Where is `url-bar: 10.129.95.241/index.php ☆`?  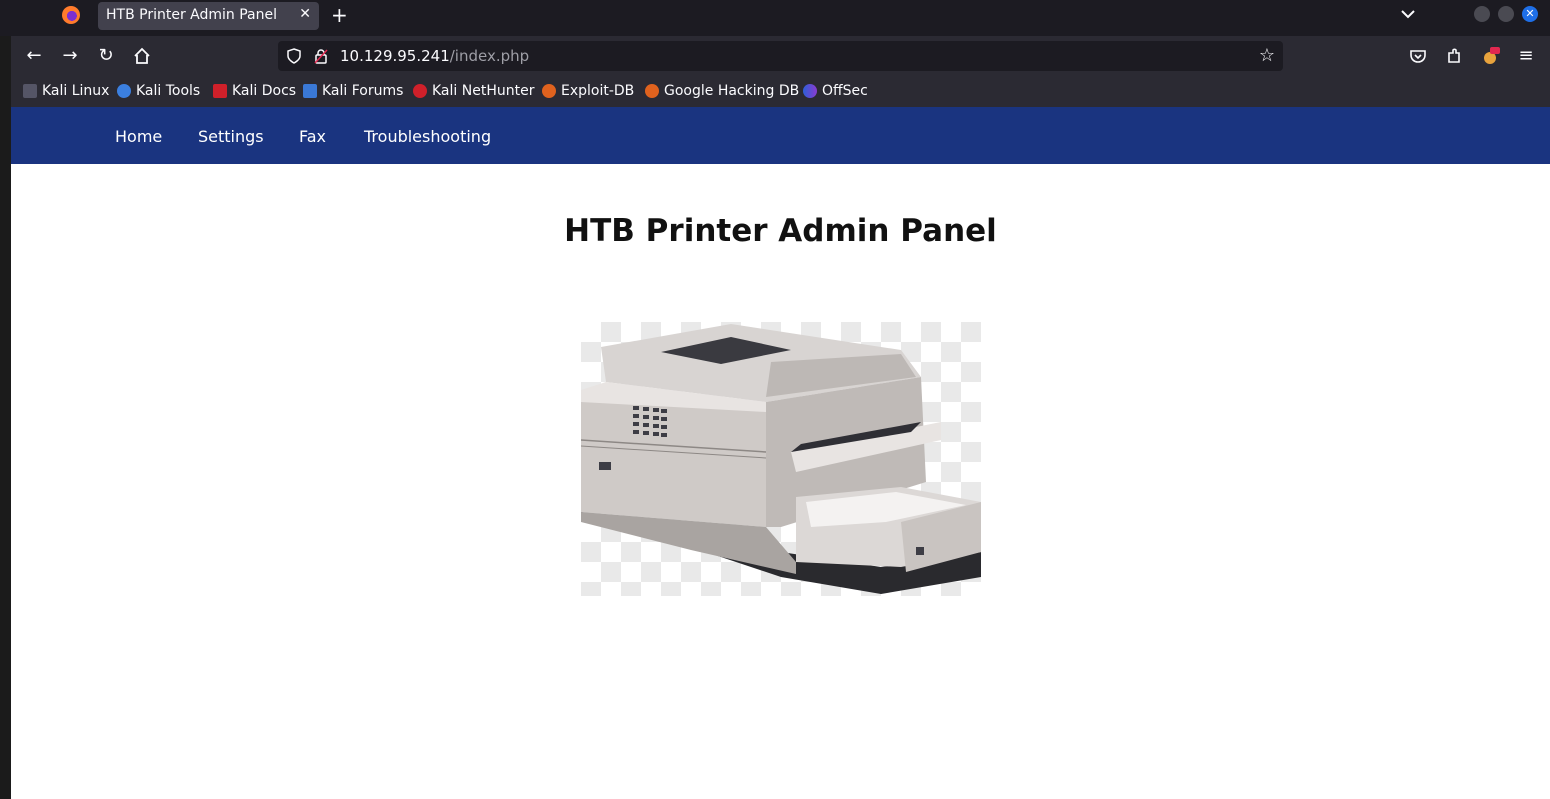 url-bar: 10.129.95.241/index.php ☆ is located at coordinates (780, 56).